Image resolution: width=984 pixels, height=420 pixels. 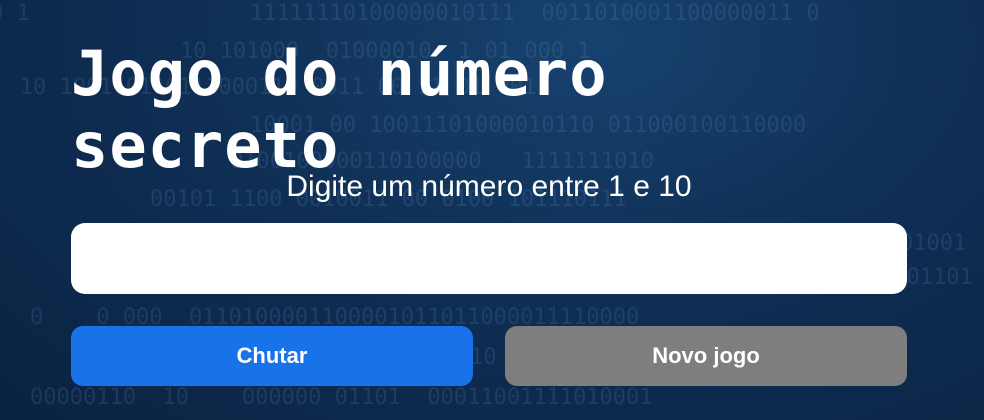 I want to click on instruction-text: Digite um número entre 1 e 10, so click(x=489, y=186).